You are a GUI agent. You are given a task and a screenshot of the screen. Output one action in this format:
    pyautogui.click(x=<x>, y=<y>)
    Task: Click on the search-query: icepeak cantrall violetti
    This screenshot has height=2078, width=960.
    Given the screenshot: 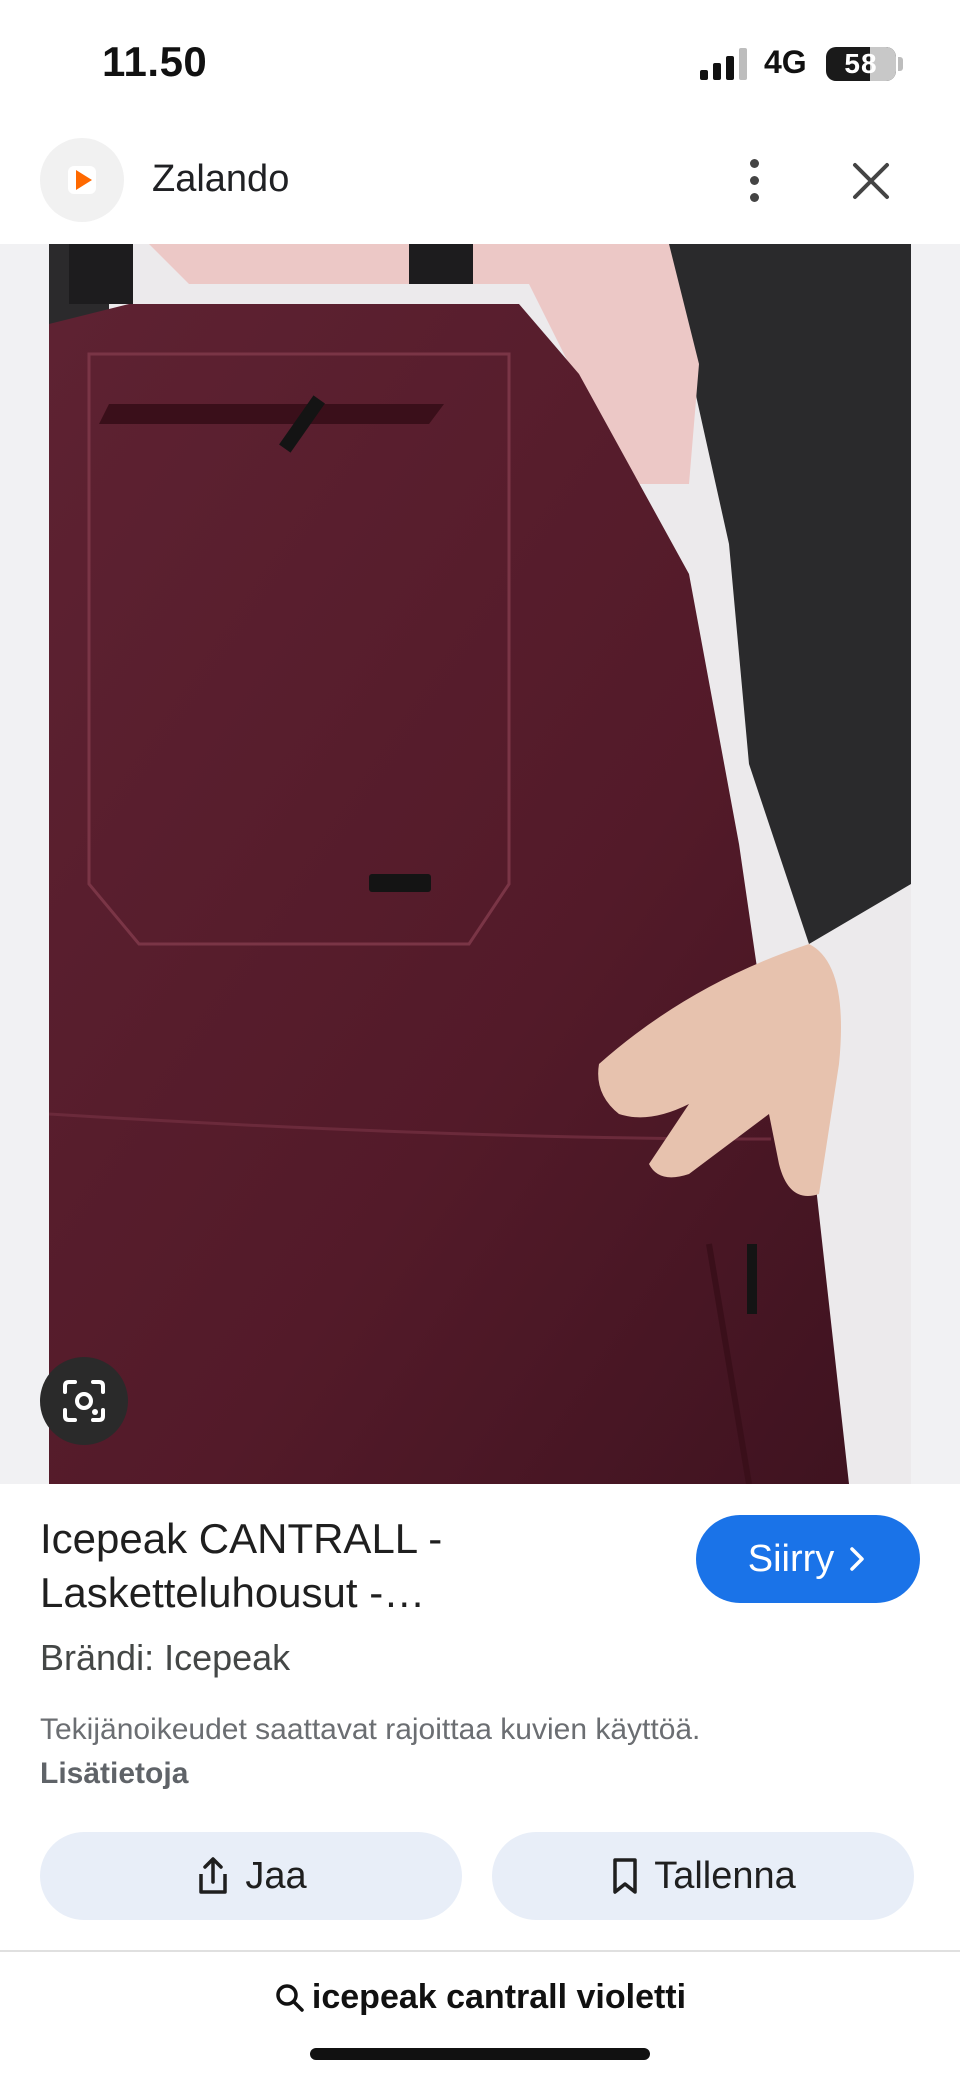 What is the action you would take?
    pyautogui.click(x=480, y=1997)
    